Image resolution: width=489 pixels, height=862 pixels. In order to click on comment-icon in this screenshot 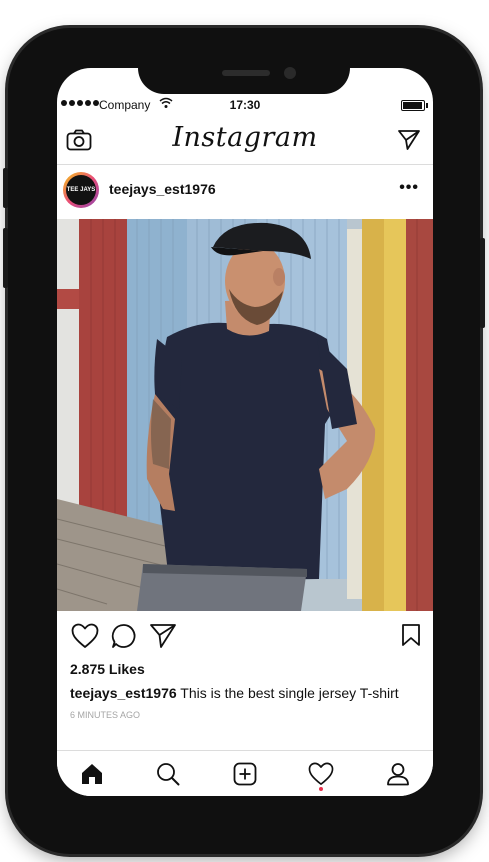, I will do `click(124, 636)`.